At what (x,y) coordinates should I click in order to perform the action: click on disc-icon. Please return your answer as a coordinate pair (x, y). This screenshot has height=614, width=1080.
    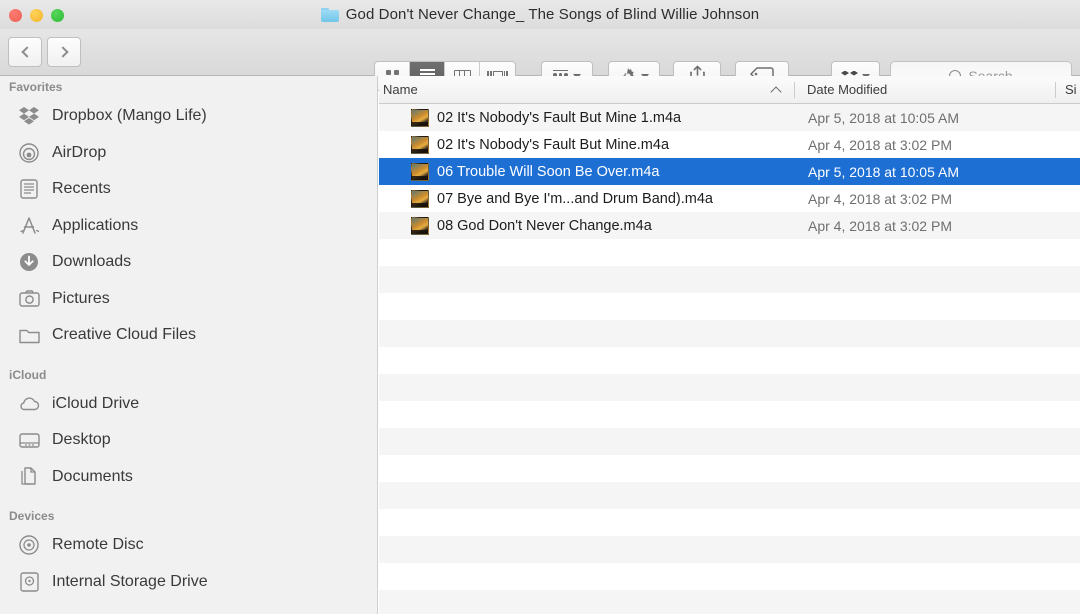
    Looking at the image, I should click on (29, 545).